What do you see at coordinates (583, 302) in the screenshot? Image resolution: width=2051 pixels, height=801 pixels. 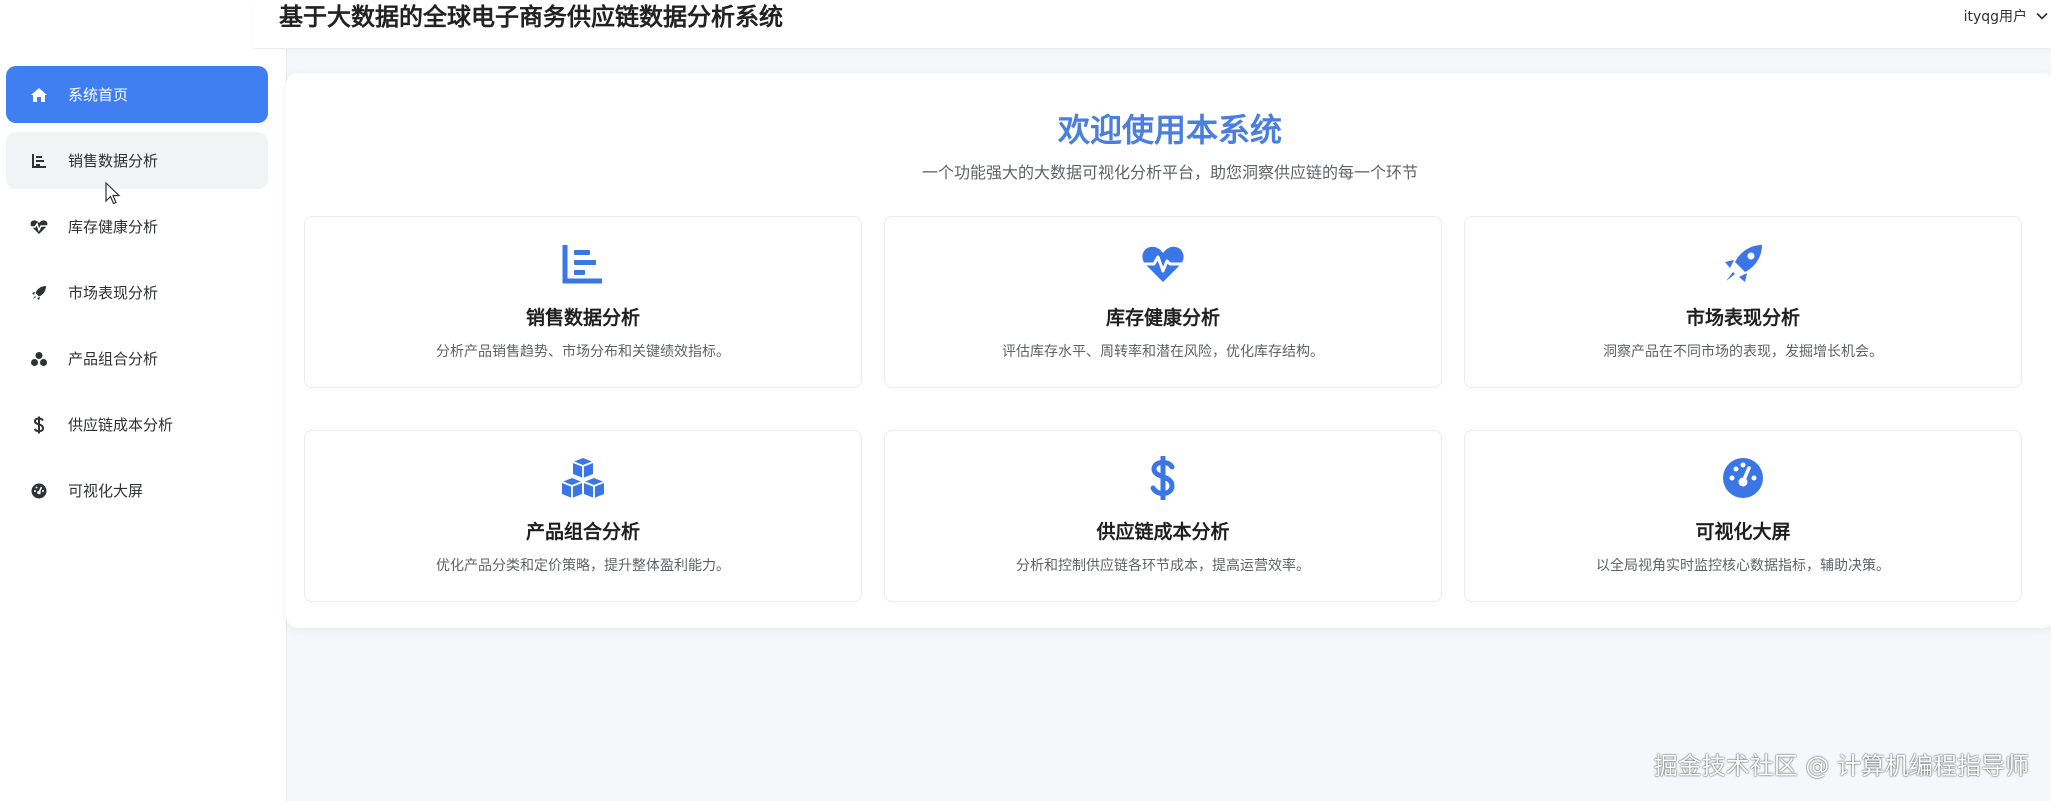 I see `feature-card-sales: 销售数据分析 分析产品销售趋势、市场分布和关键绩效指标。` at bounding box center [583, 302].